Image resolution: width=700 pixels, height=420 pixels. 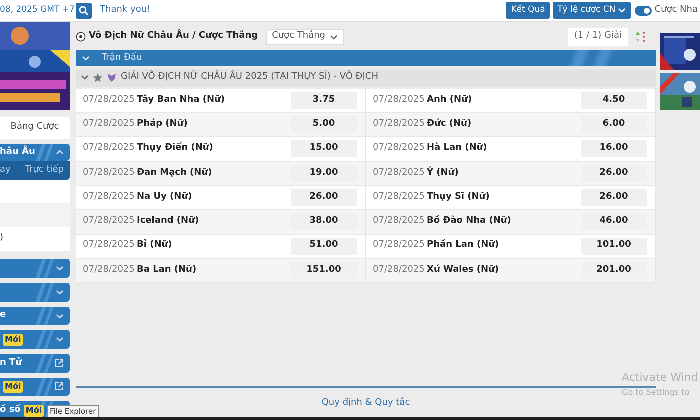 I want to click on breadcrumb-title: Vô Địch Nữ Châu Âu / Cược Thắng, so click(x=173, y=37).